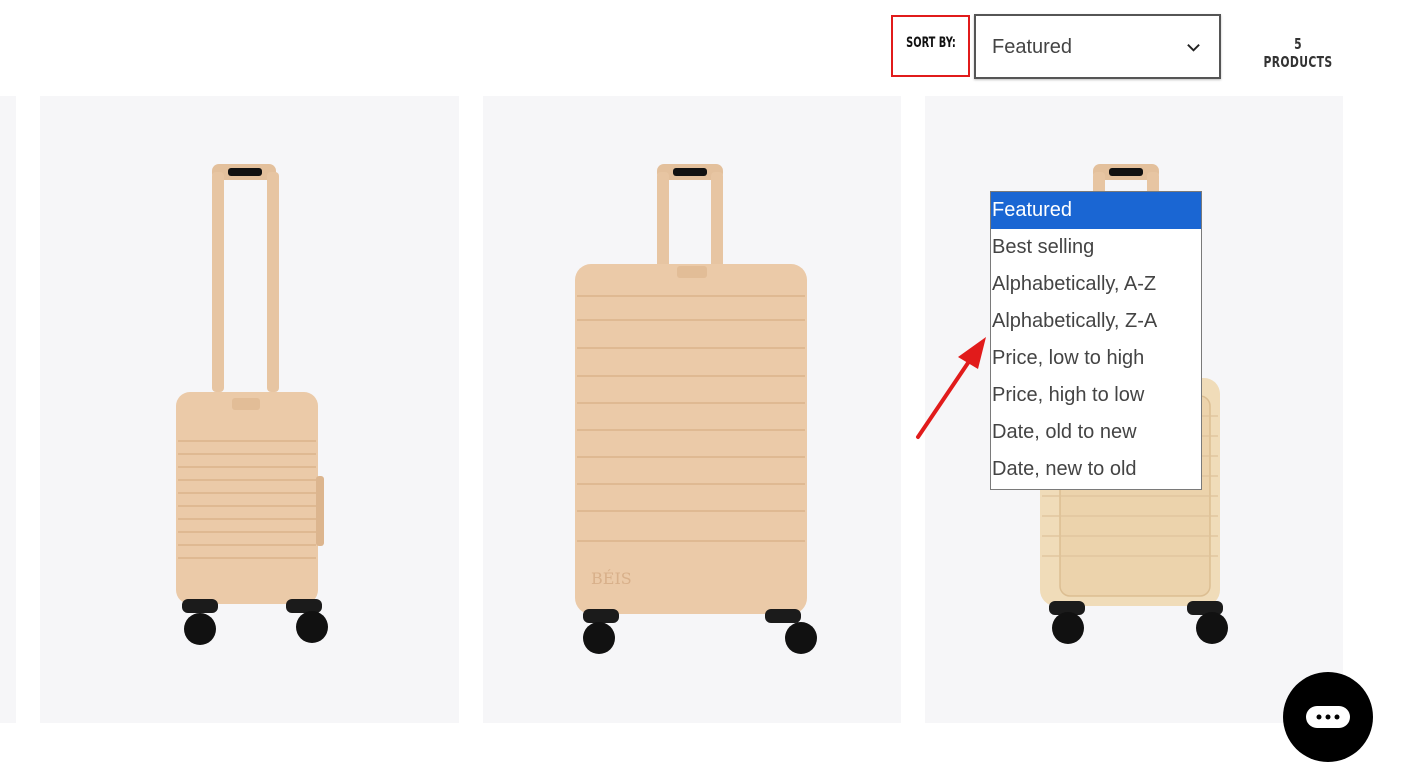 Image resolution: width=1406 pixels, height=762 pixels. What do you see at coordinates (1097, 46) in the screenshot?
I see `sort-select: Featured` at bounding box center [1097, 46].